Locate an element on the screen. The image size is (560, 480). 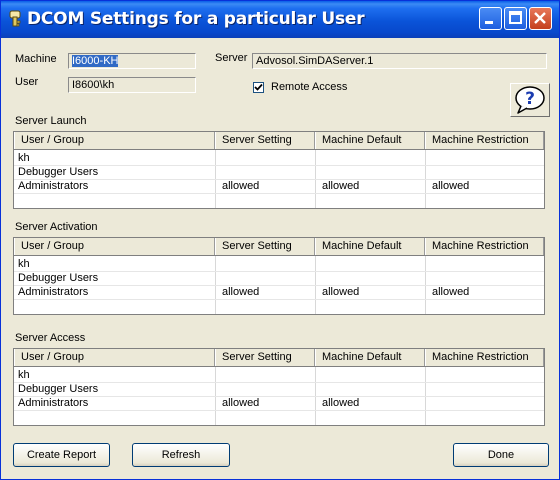
table-row: Administrators allowed allowed is located at coordinates (279, 404).